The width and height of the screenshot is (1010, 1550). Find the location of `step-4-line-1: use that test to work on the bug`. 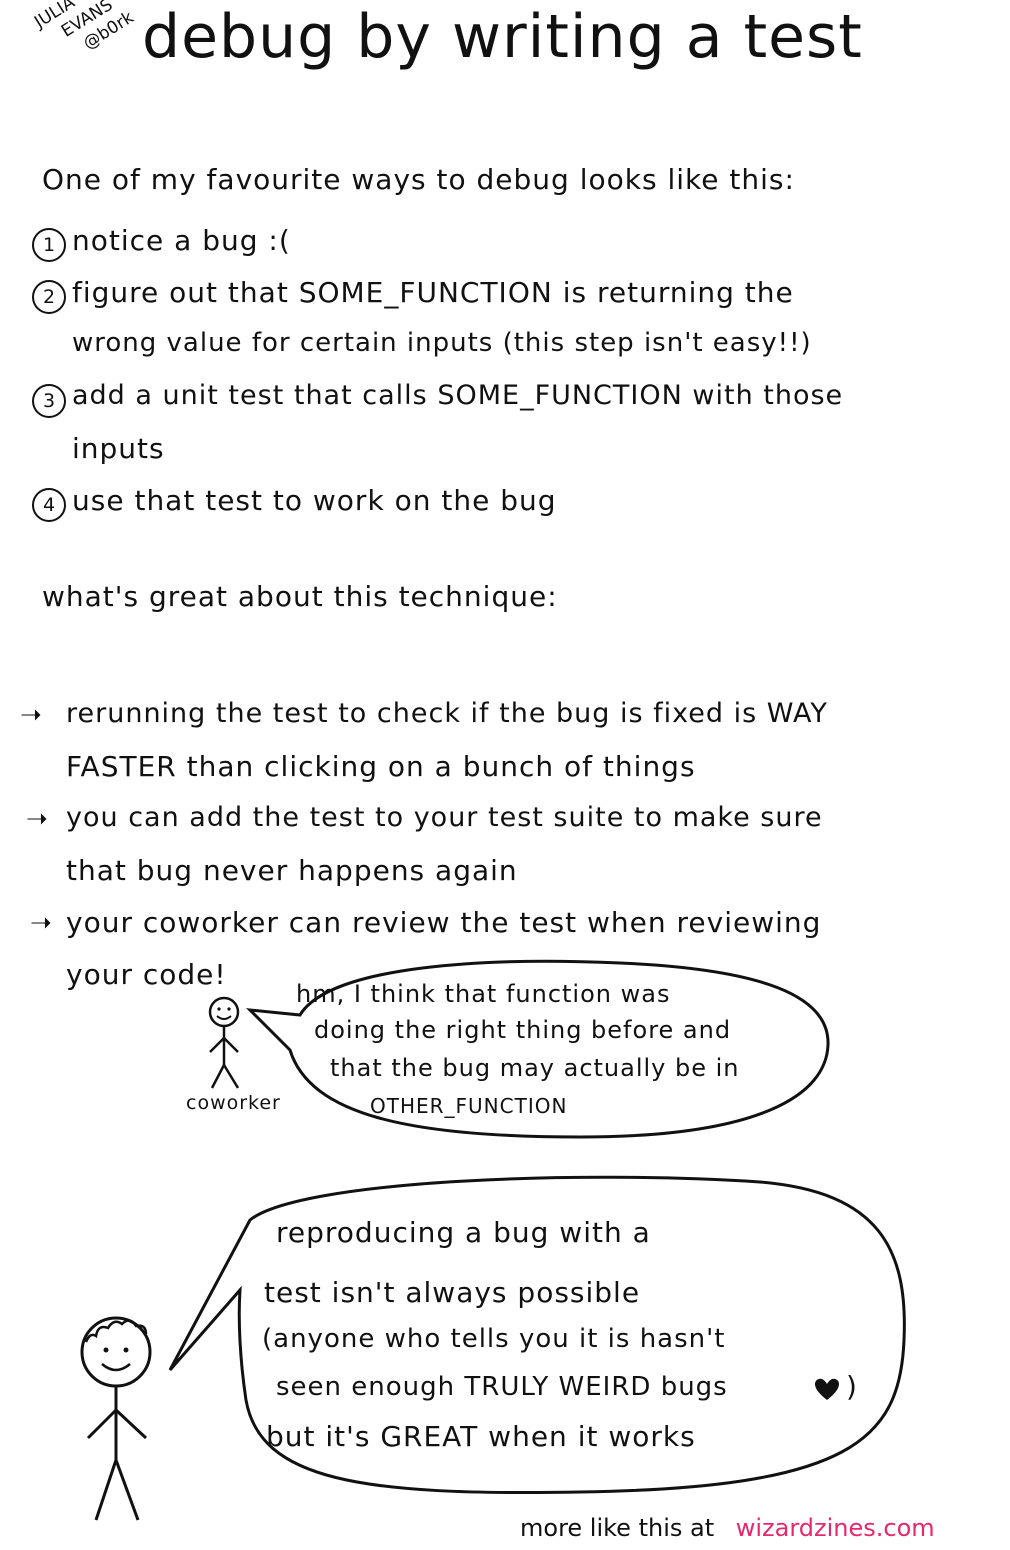

step-4-line-1: use that test to work on the bug is located at coordinates (314, 500).